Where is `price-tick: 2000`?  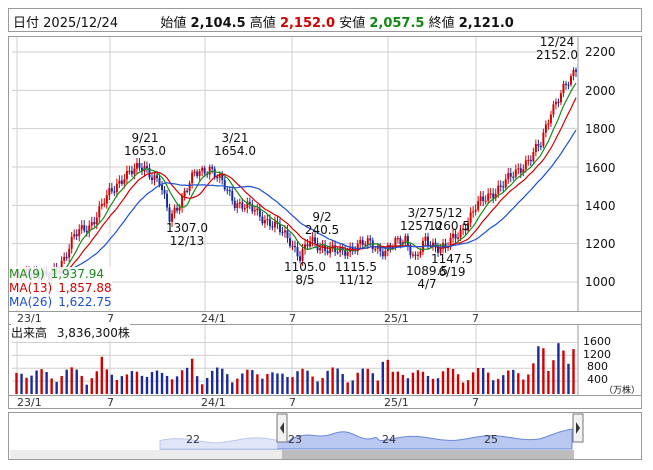 price-tick: 2000 is located at coordinates (600, 91).